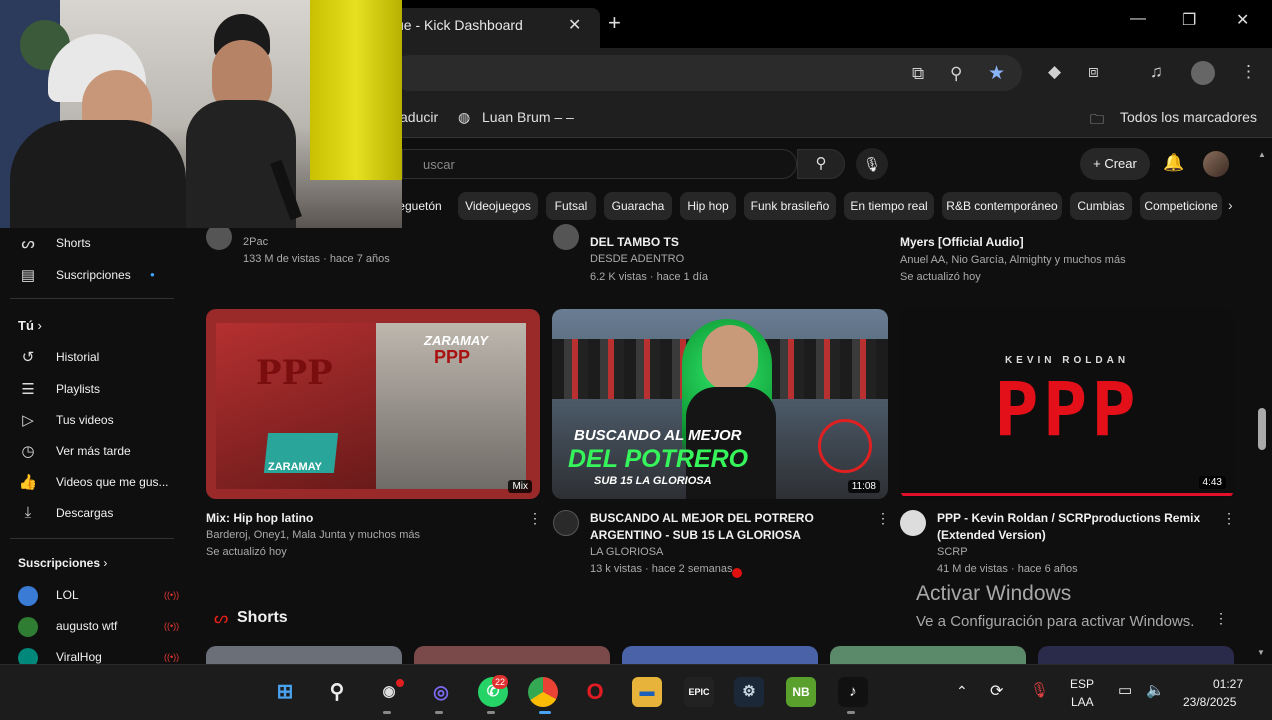 This screenshot has width=1272, height=720. What do you see at coordinates (1189, 20) in the screenshot?
I see `maximize-button: ❐` at bounding box center [1189, 20].